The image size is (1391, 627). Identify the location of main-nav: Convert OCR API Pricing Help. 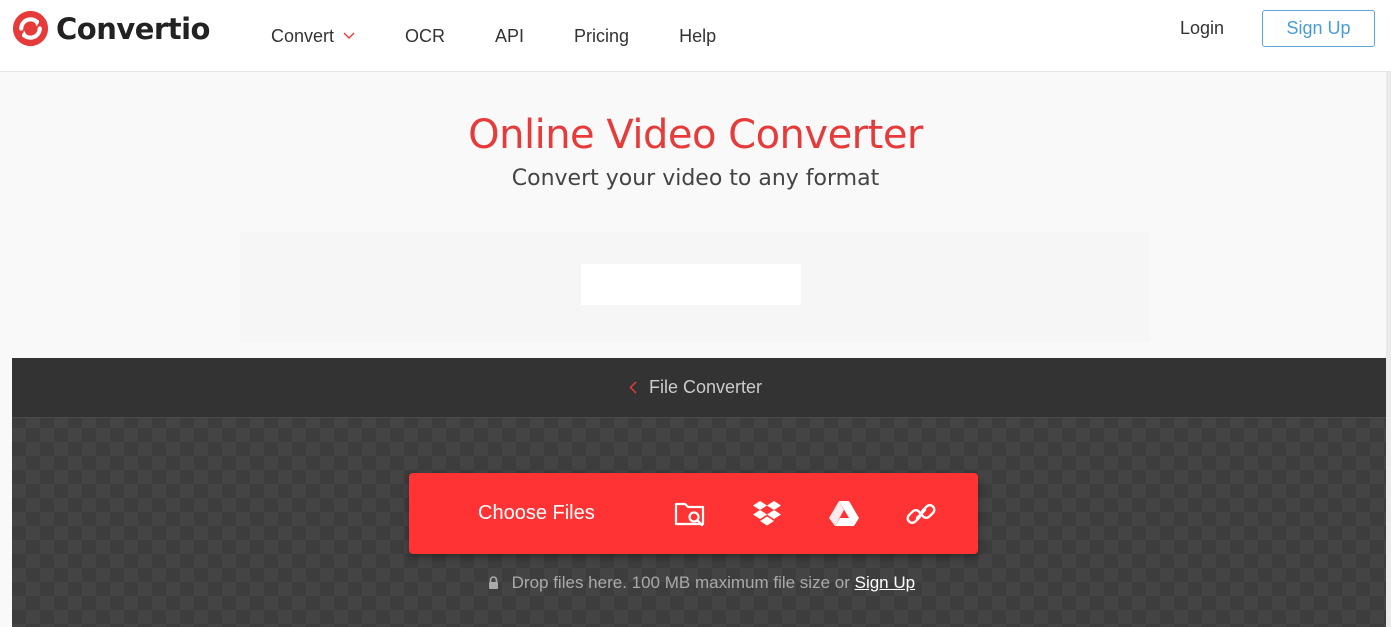
(518, 36).